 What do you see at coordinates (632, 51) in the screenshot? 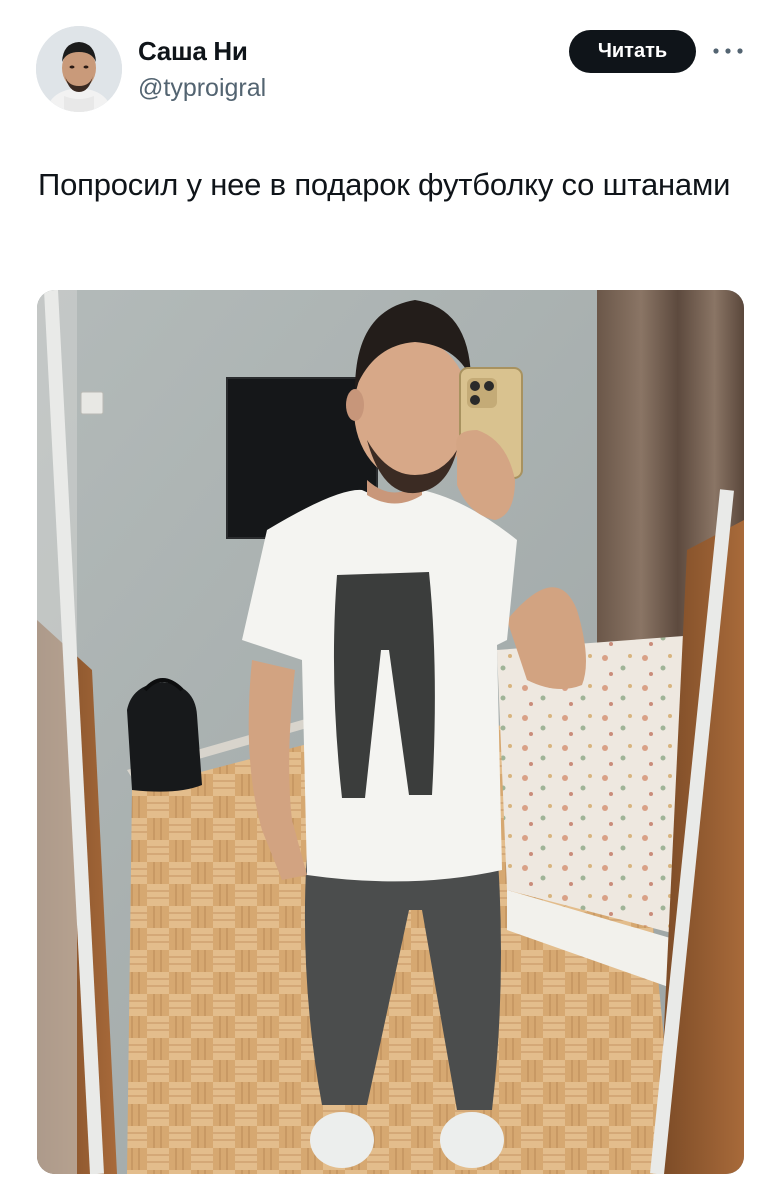
I see `follow-button: Читать` at bounding box center [632, 51].